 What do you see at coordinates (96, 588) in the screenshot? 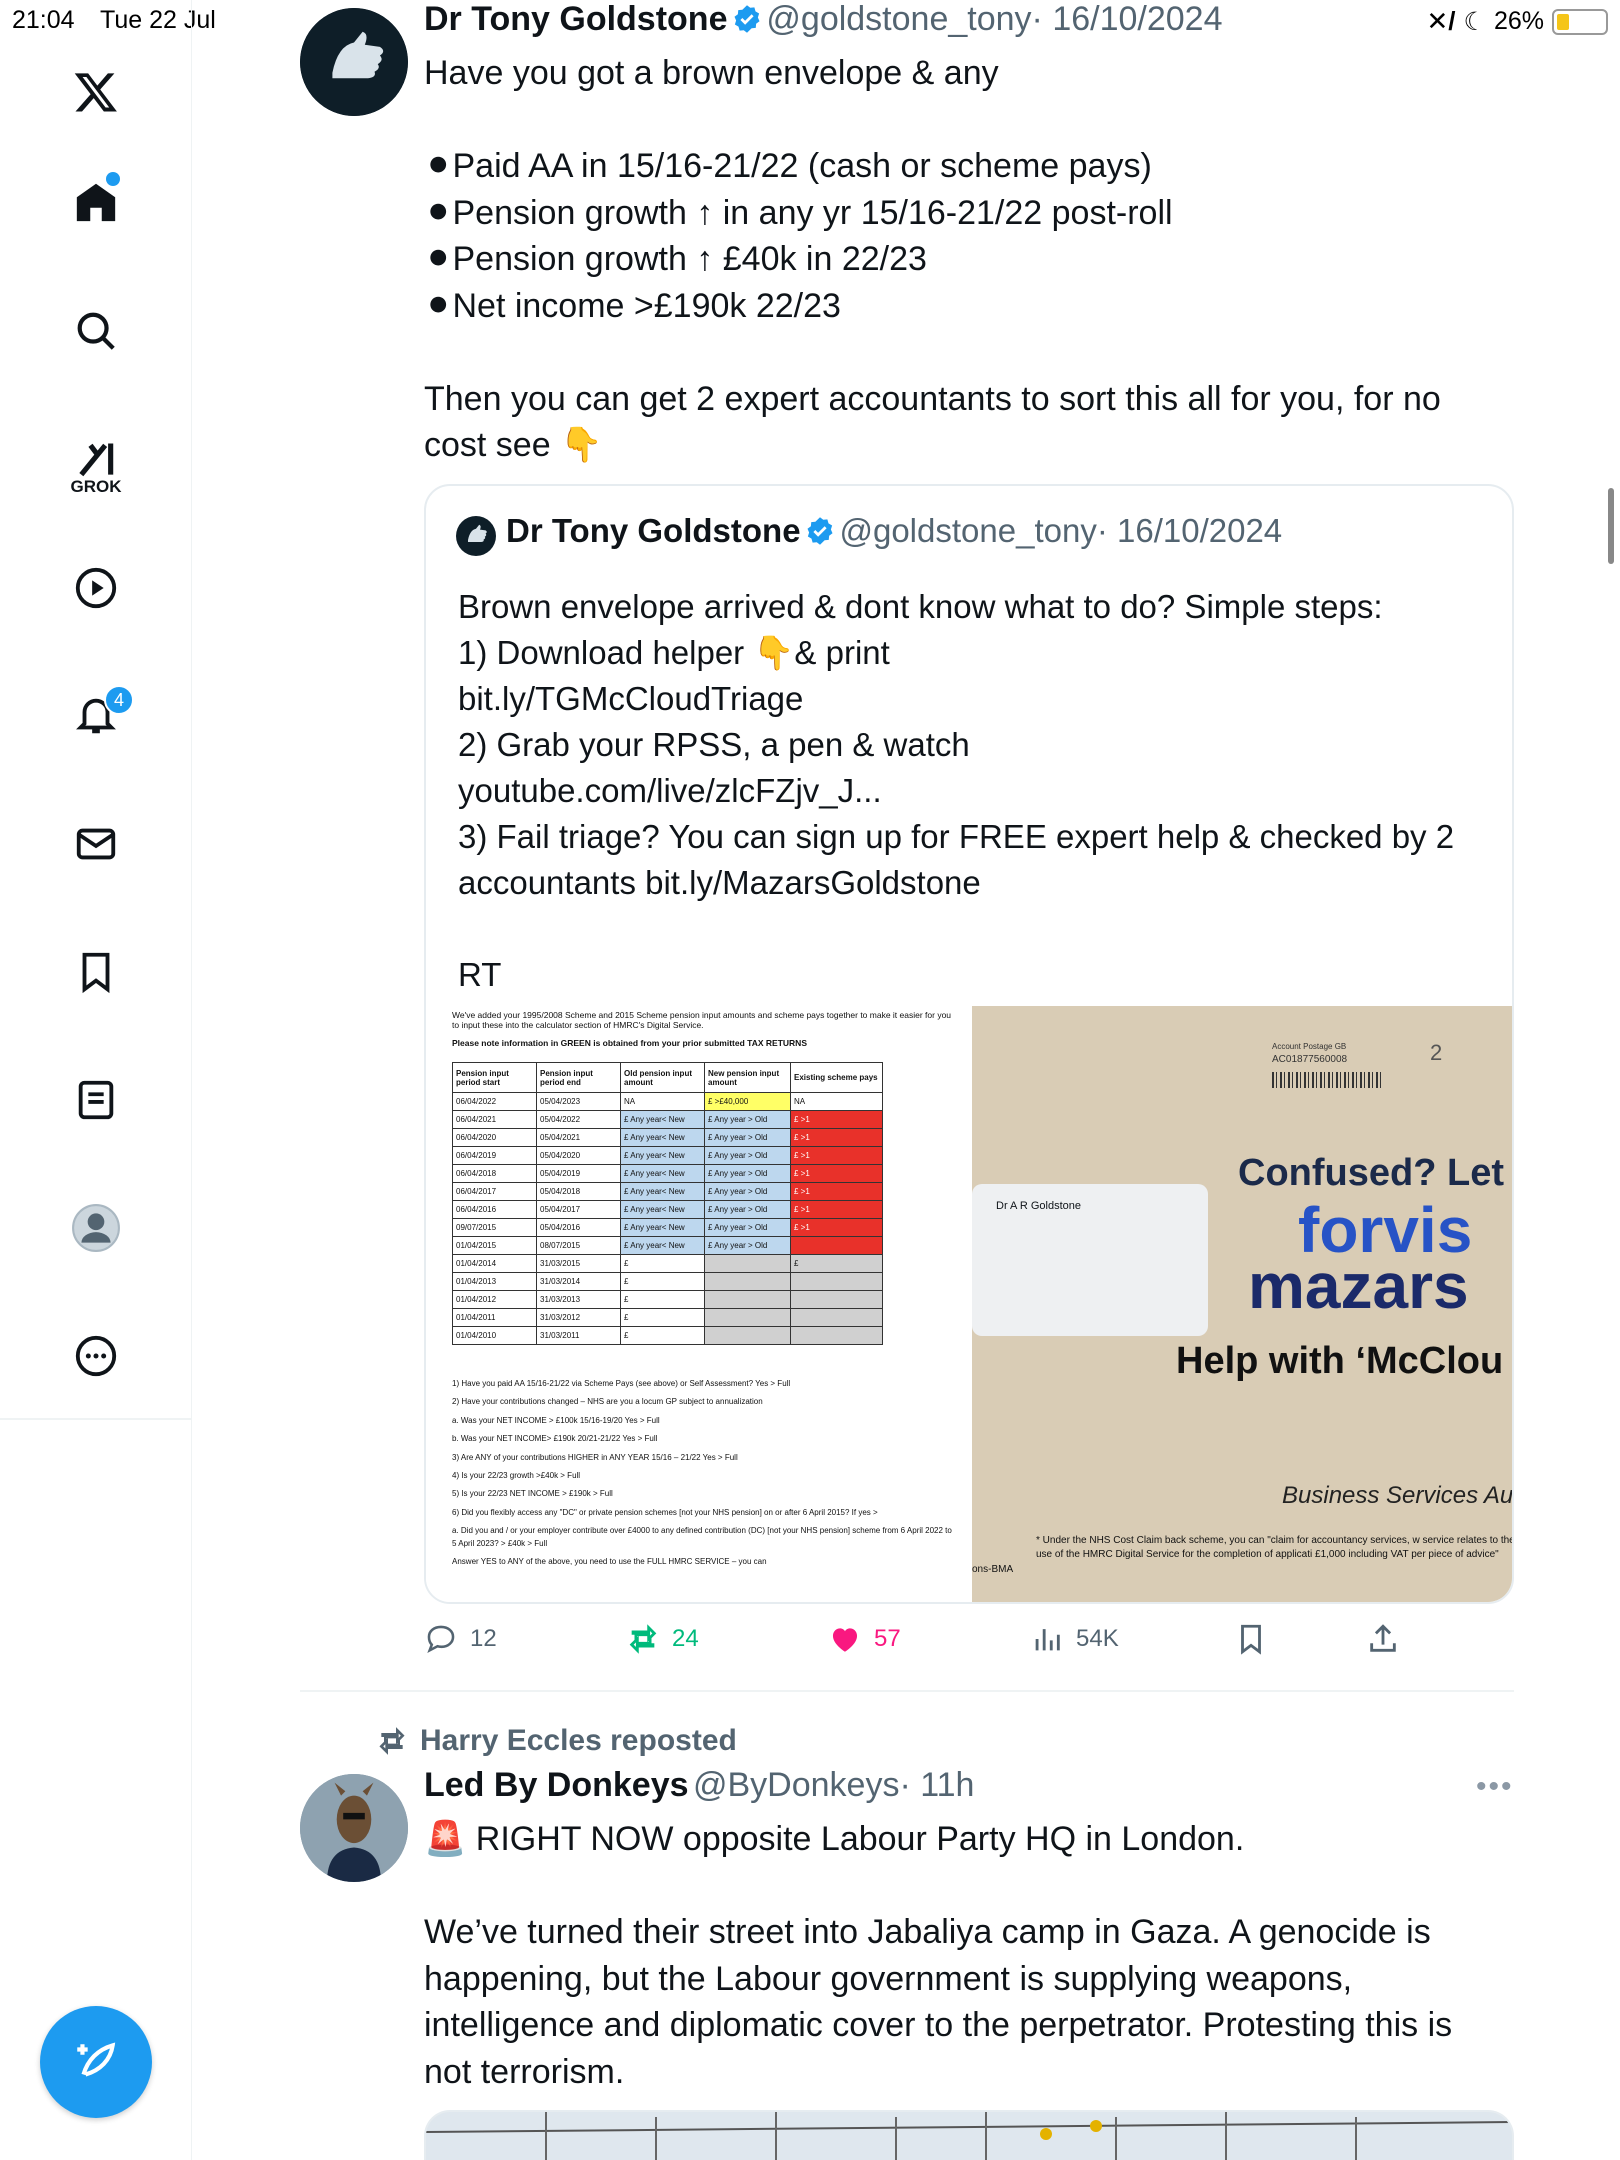
I see `video-icon` at bounding box center [96, 588].